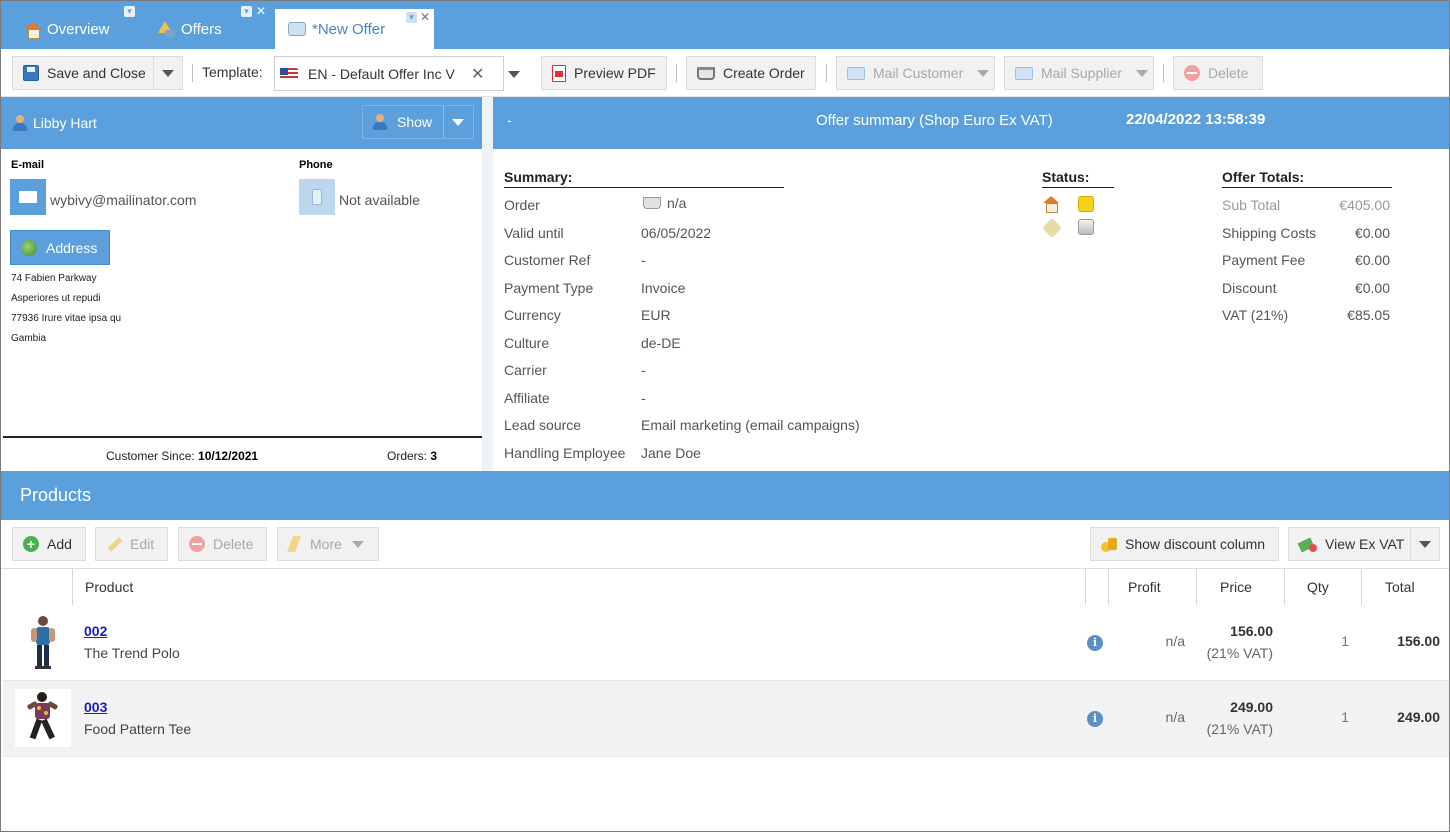 Image resolution: width=1450 pixels, height=832 pixels. Describe the element at coordinates (425, 17) in the screenshot. I see `tab-new-offer-close-icon: ✕` at that location.